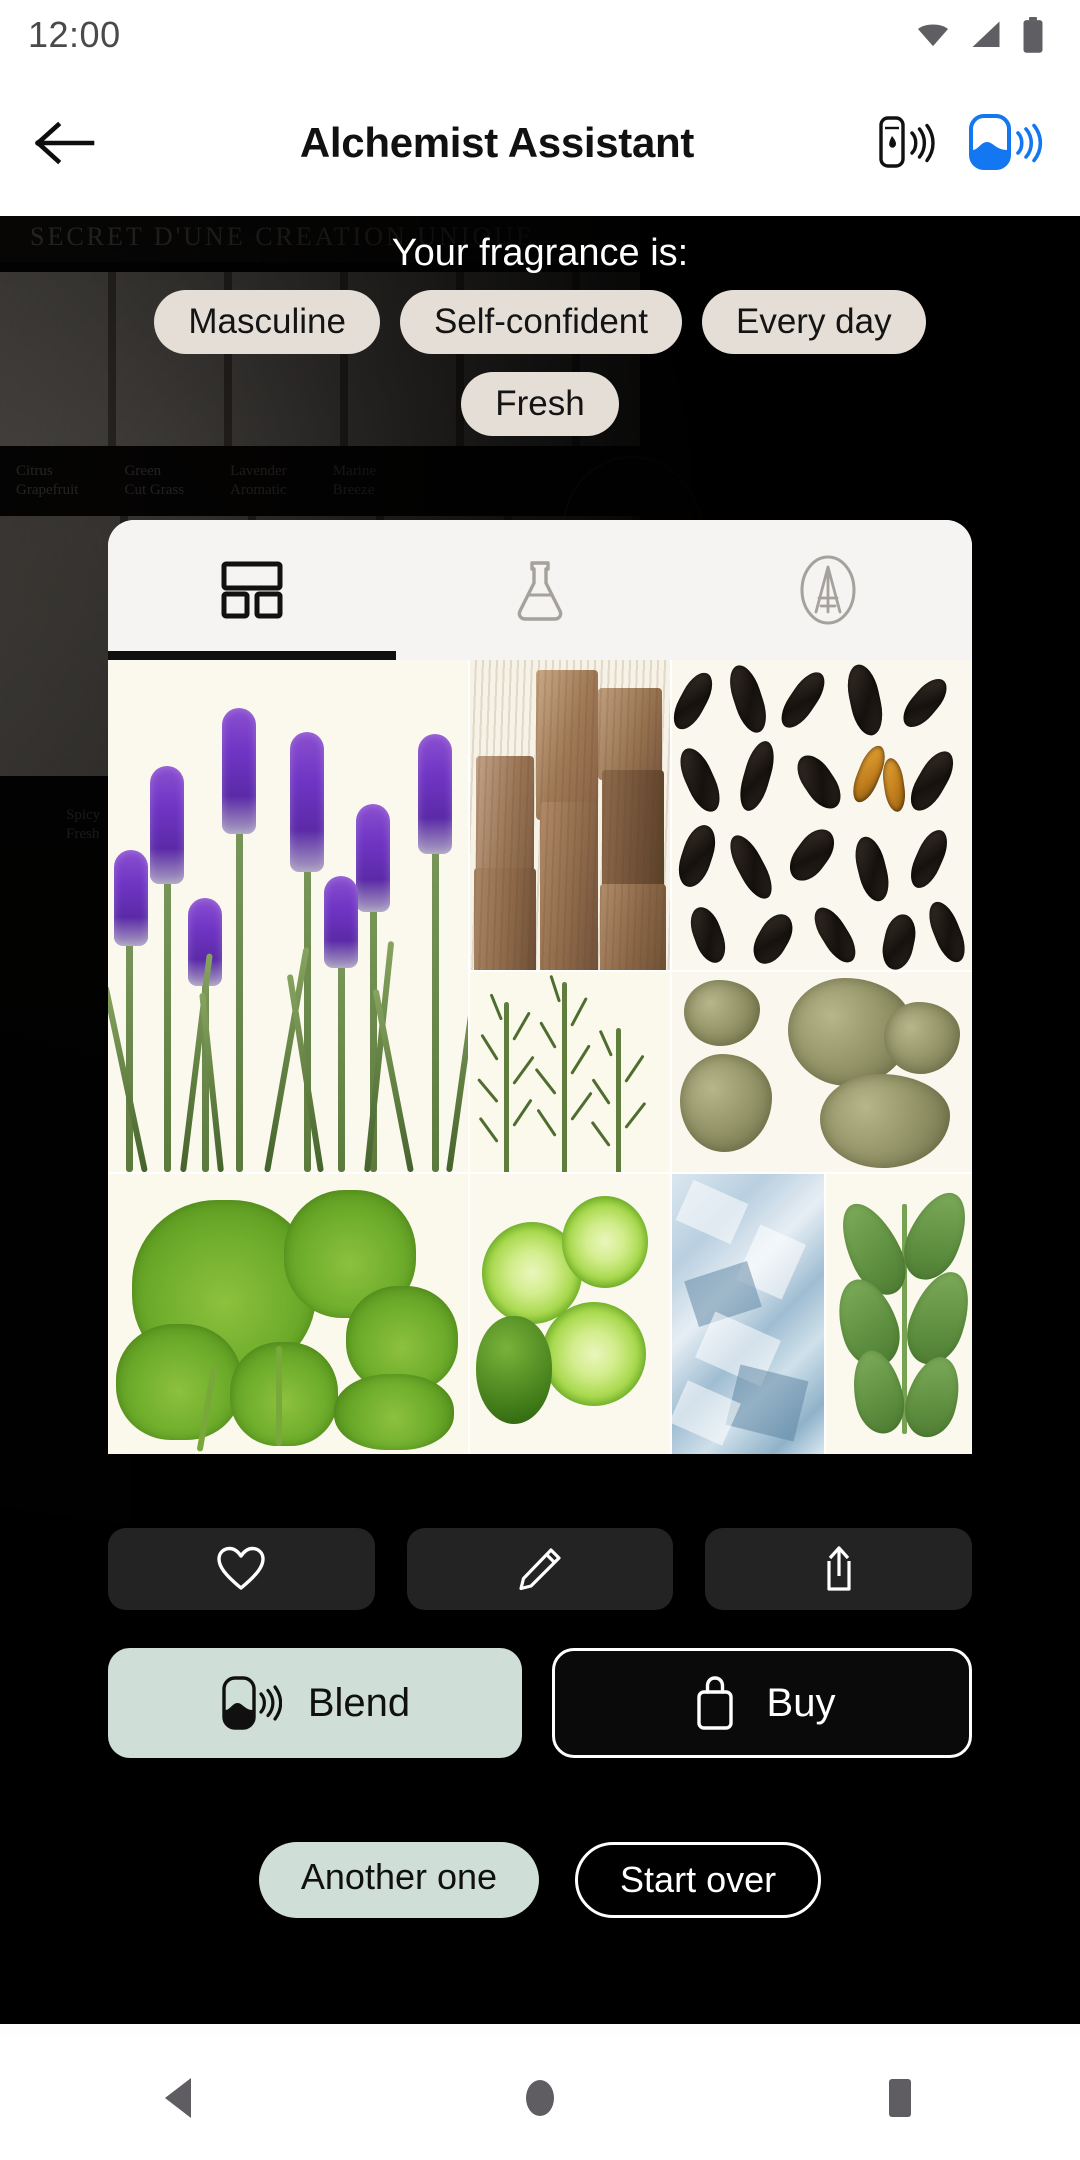 This screenshot has width=1080, height=2160. I want to click on footer-pill-row: Another one Start over, so click(540, 1880).